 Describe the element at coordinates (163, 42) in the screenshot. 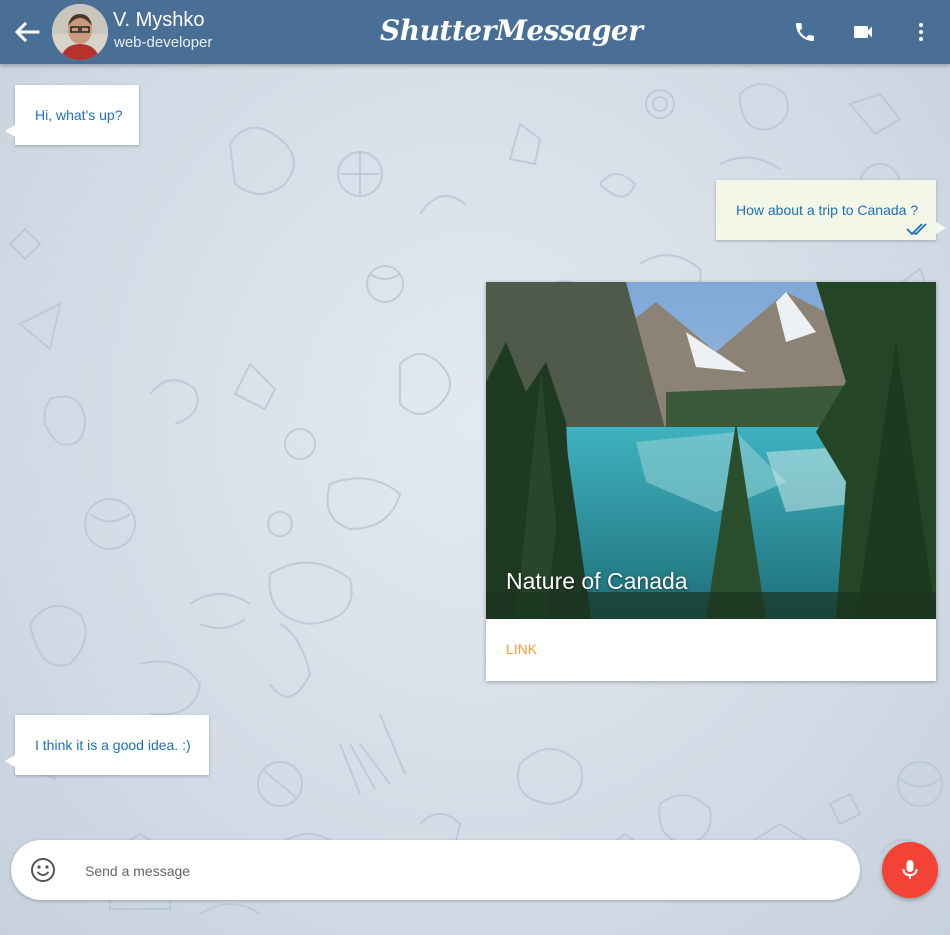

I see `contact-status: web-developer` at that location.